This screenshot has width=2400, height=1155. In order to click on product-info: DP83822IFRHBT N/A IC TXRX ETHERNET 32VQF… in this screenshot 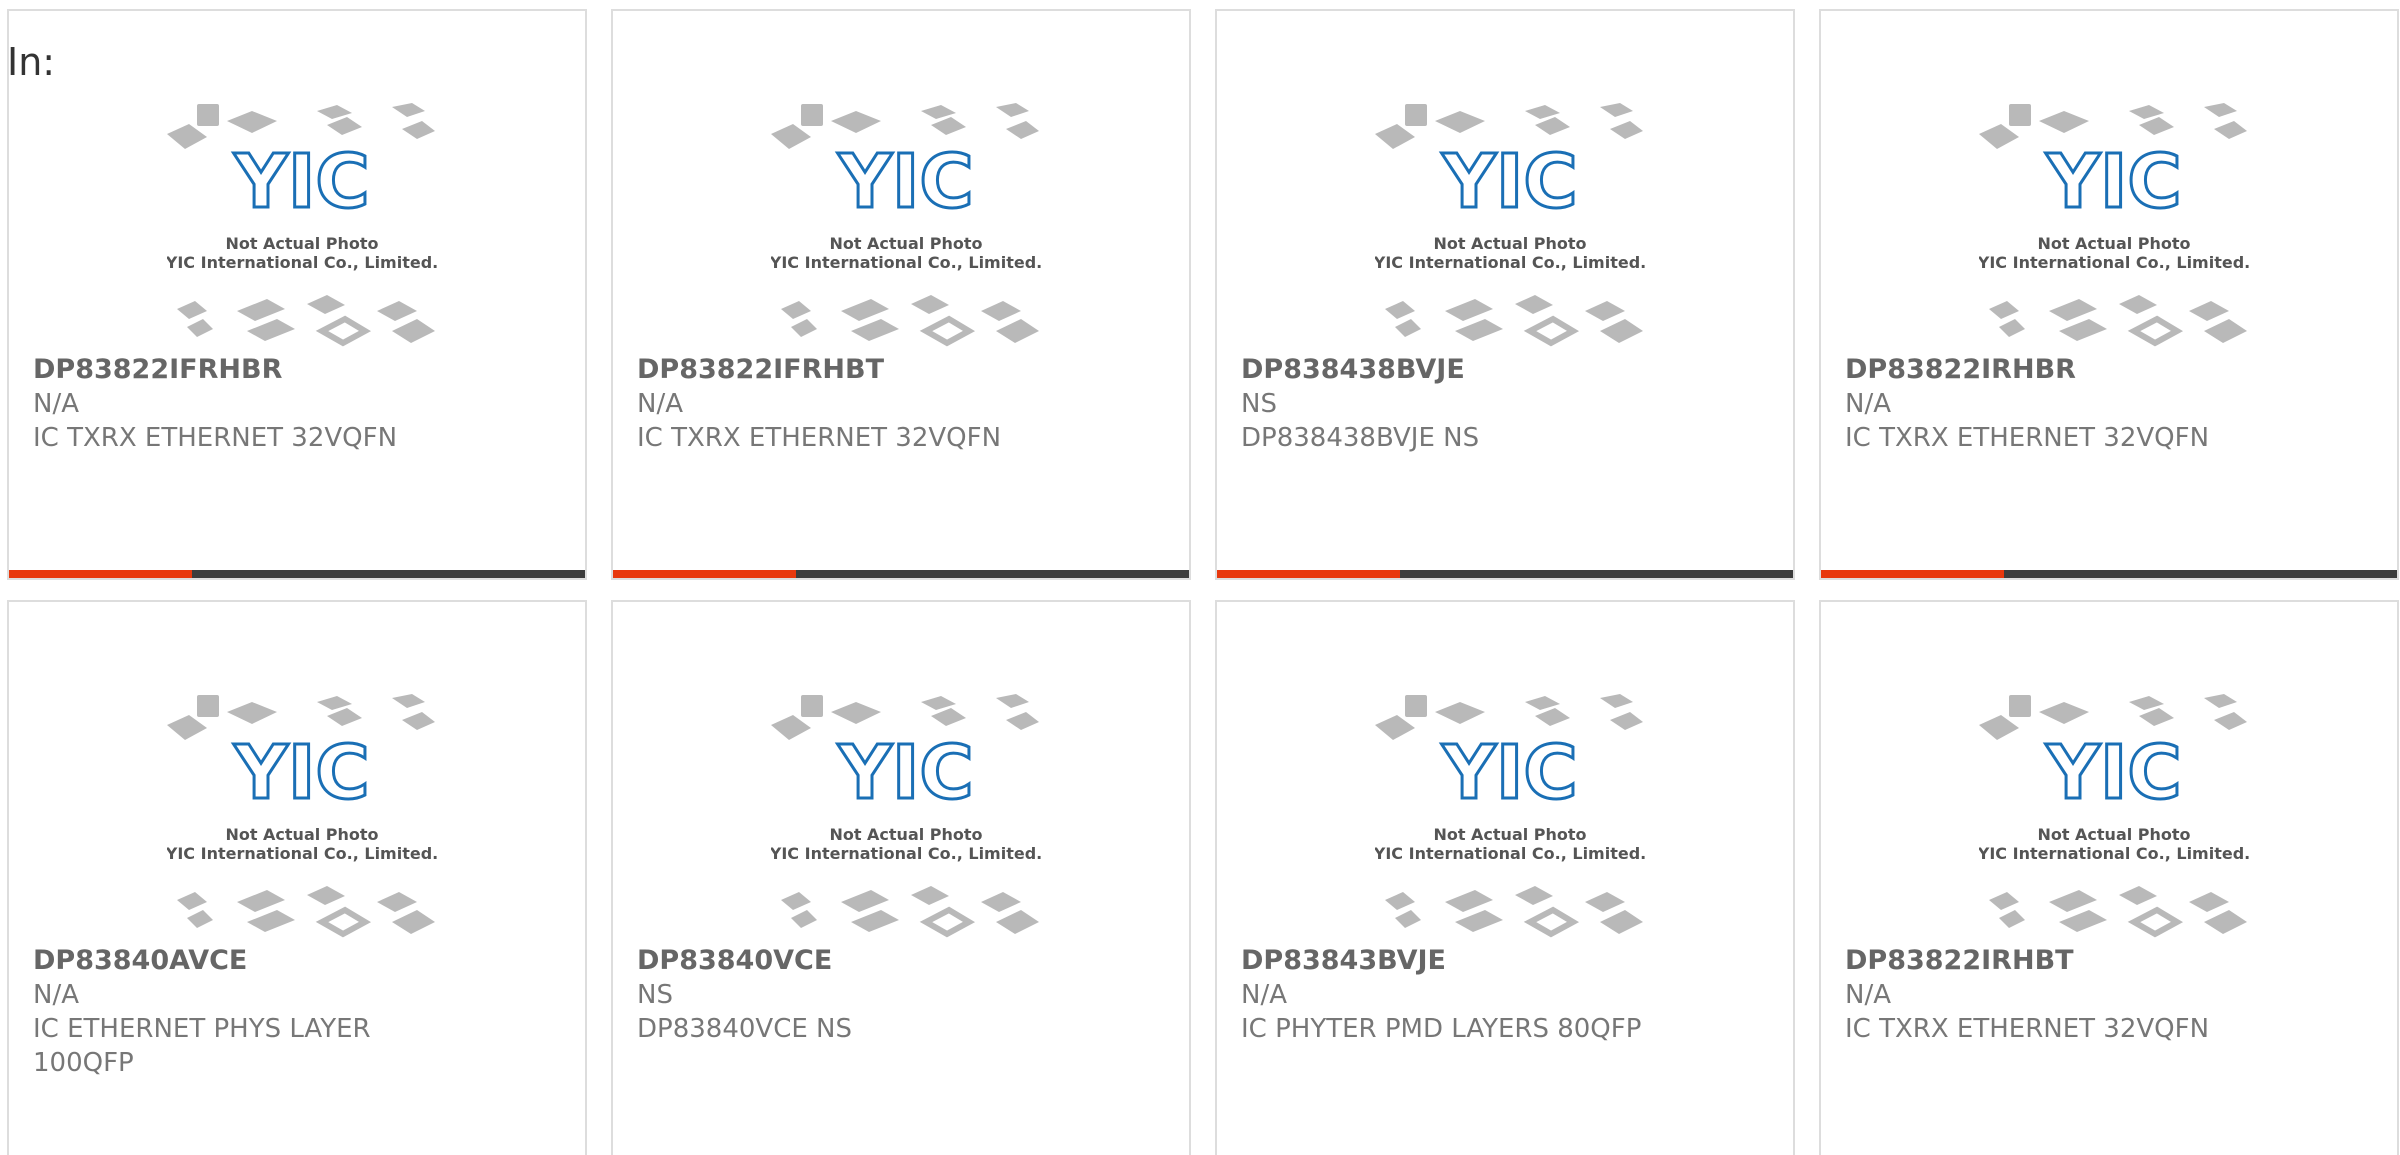, I will do `click(901, 404)`.